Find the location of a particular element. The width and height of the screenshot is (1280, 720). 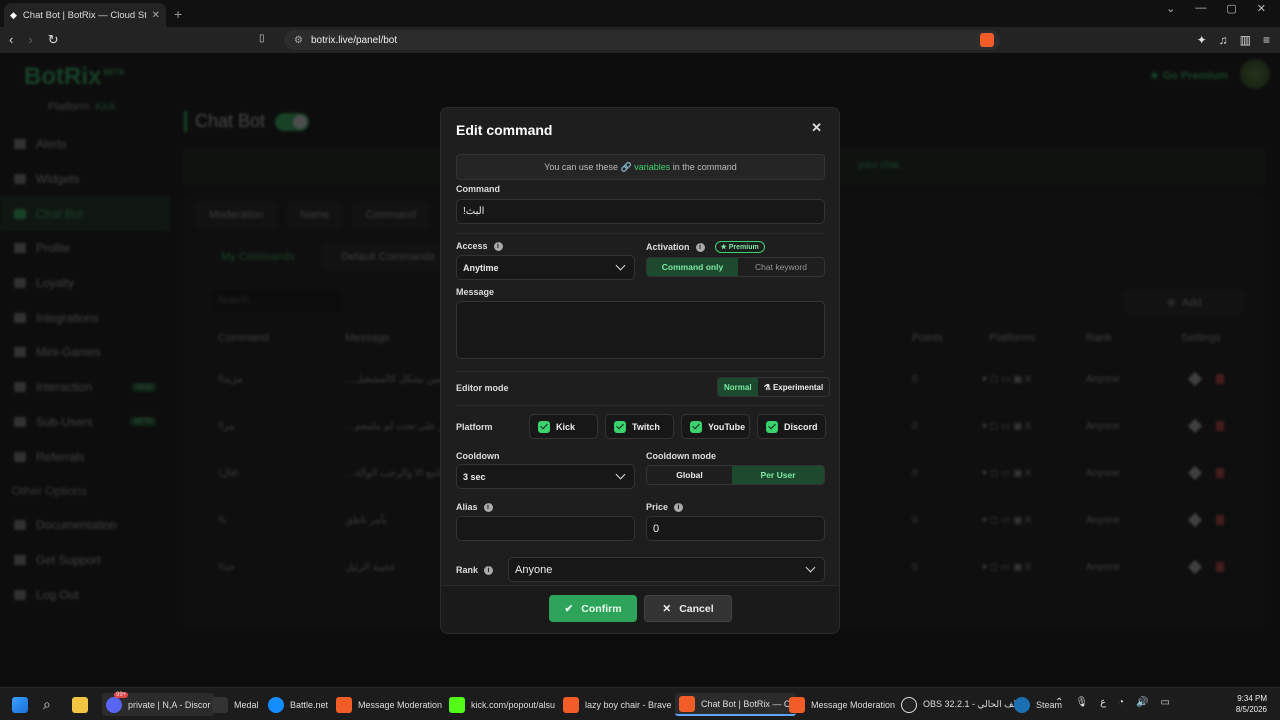

microphone-icon: 🎙 is located at coordinates (1081, 702).